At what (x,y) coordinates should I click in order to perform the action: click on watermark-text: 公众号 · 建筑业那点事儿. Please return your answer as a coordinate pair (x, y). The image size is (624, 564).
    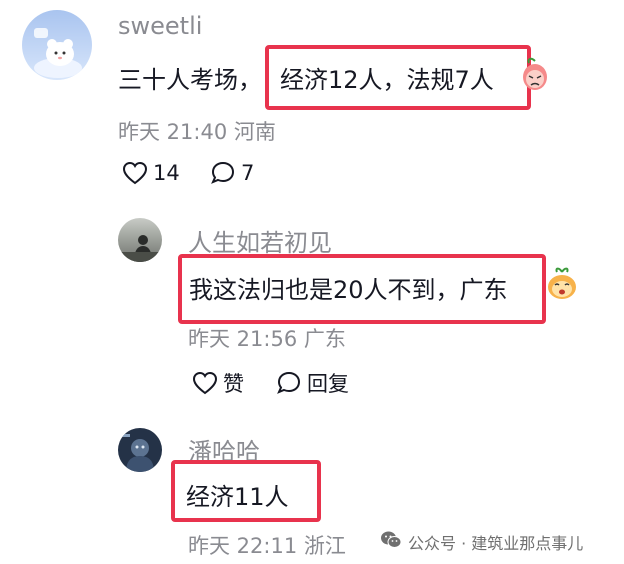
    Looking at the image, I should click on (496, 543).